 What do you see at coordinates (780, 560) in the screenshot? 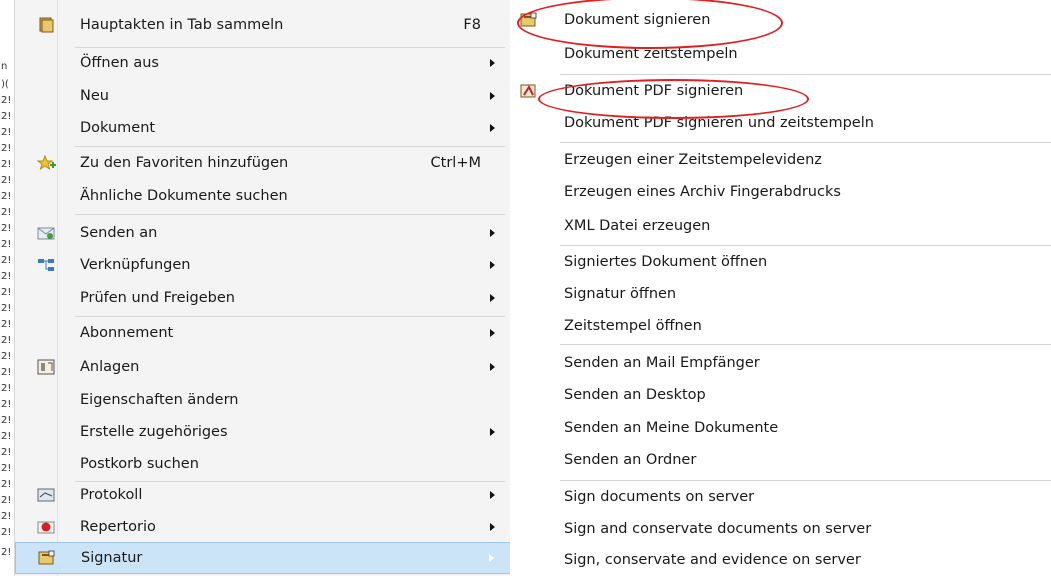
I see `submenu-item-sign-conservate-evidence-server: Sign, conservate and evidence on server` at bounding box center [780, 560].